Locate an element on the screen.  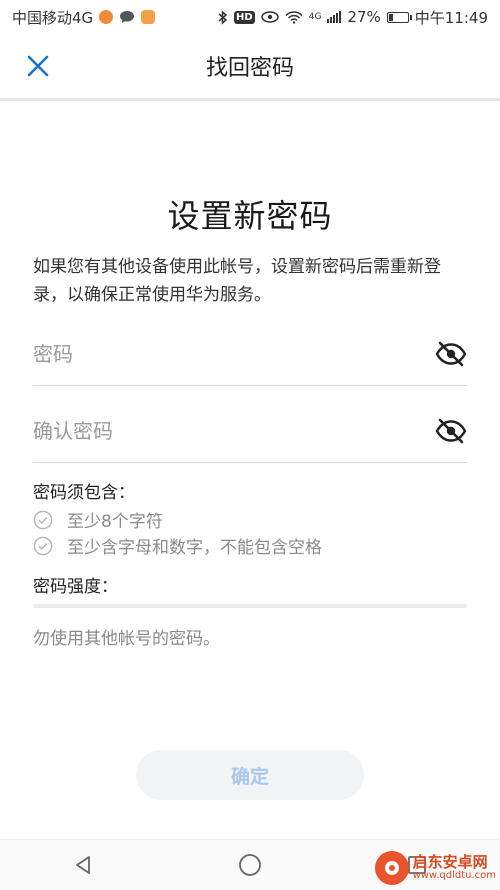
circle-home-icon is located at coordinates (250, 865).